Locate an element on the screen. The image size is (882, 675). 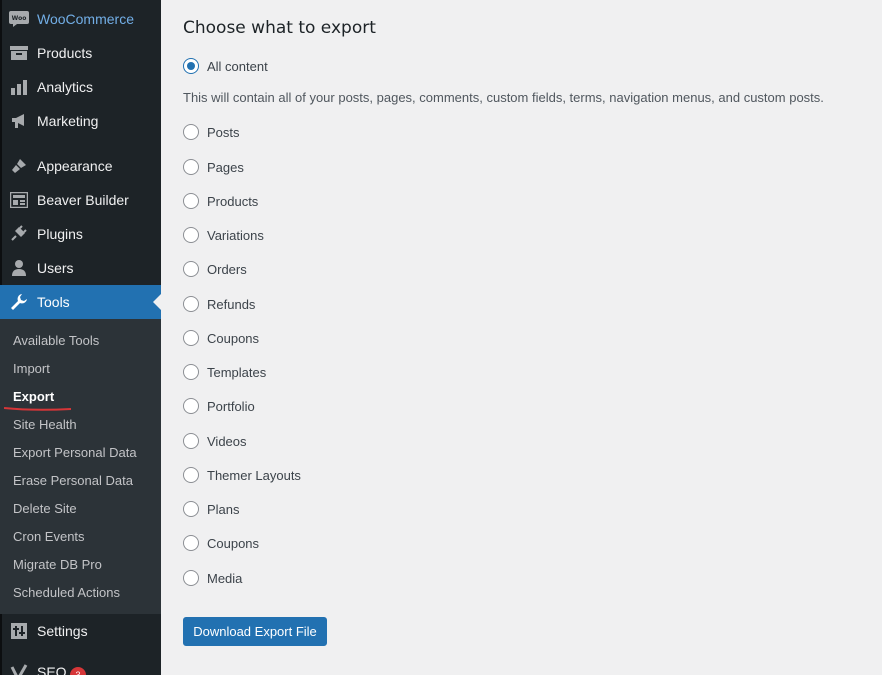
page-title: Choose what to export is located at coordinates (279, 28).